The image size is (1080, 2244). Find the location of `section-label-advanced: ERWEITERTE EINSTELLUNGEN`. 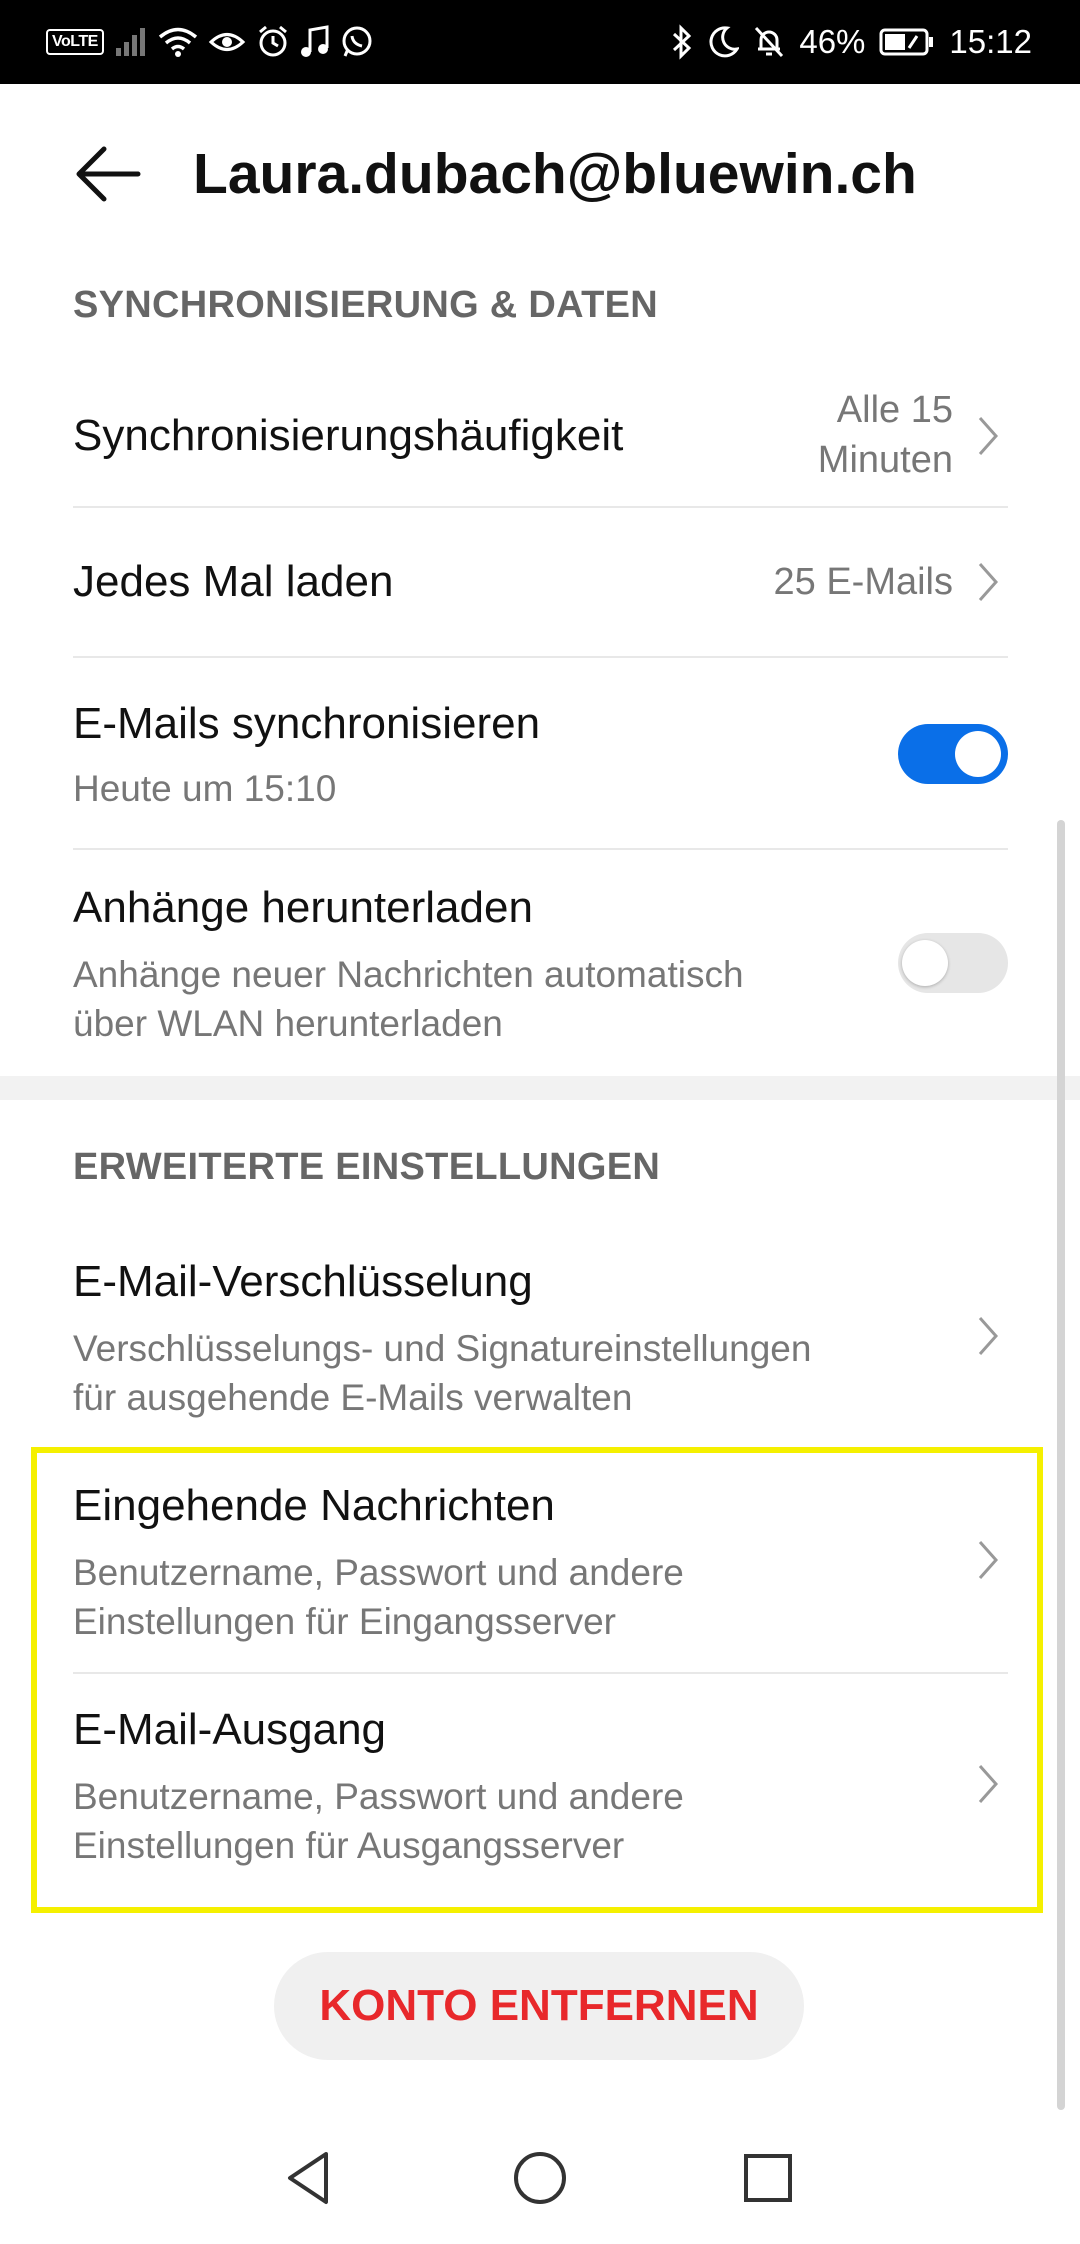

section-label-advanced: ERWEITERTE EINSTELLUNGEN is located at coordinates (367, 1167).